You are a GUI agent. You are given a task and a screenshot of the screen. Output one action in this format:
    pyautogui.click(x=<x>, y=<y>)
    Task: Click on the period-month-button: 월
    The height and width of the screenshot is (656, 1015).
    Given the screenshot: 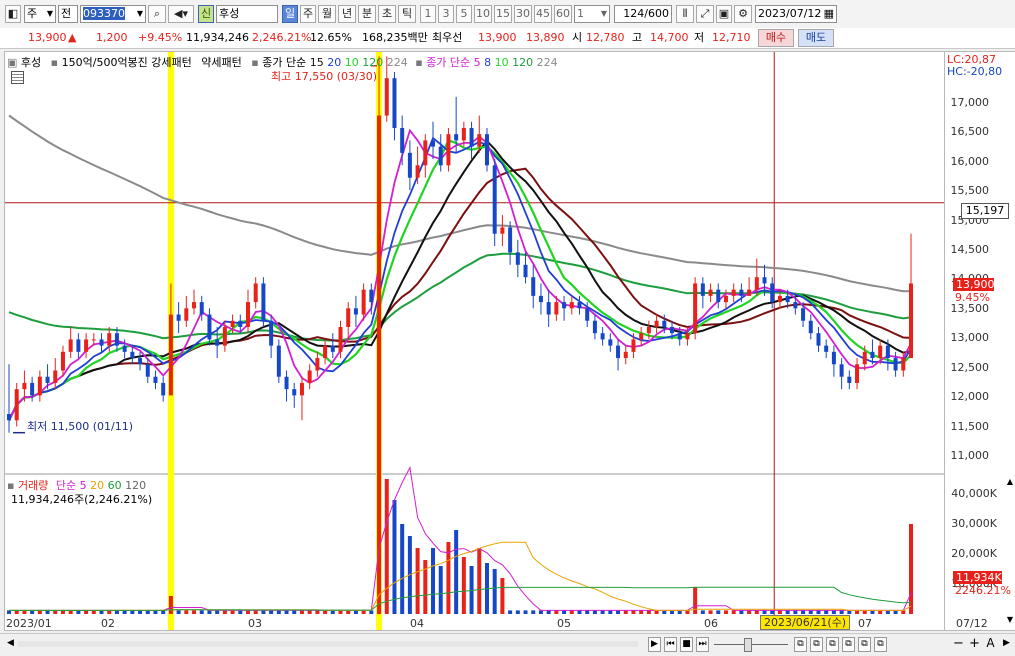 What is the action you would take?
    pyautogui.click(x=327, y=14)
    